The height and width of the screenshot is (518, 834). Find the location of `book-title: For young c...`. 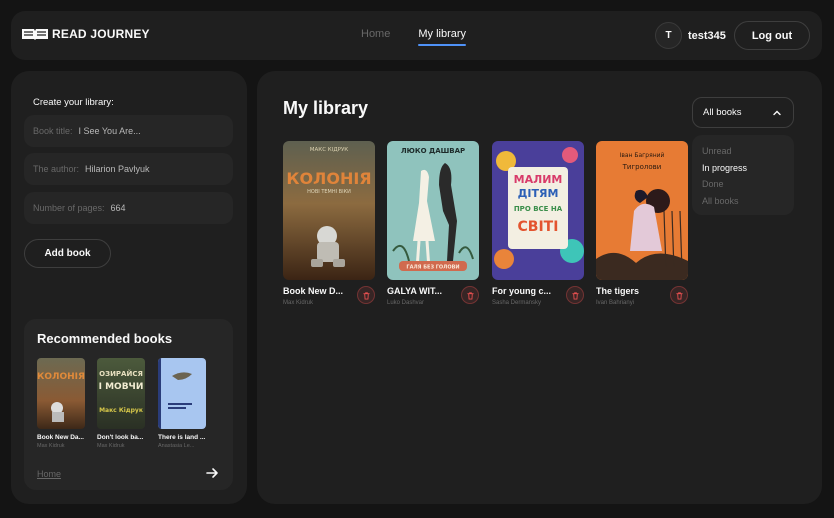

book-title: For young c... is located at coordinates (522, 291).